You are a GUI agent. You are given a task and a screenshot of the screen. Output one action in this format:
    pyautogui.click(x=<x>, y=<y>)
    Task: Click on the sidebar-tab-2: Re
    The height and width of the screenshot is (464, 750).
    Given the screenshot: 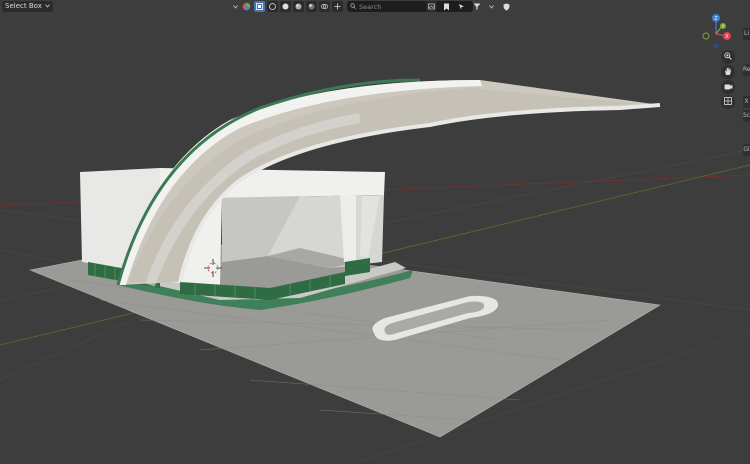 What is the action you would take?
    pyautogui.click(x=746, y=70)
    